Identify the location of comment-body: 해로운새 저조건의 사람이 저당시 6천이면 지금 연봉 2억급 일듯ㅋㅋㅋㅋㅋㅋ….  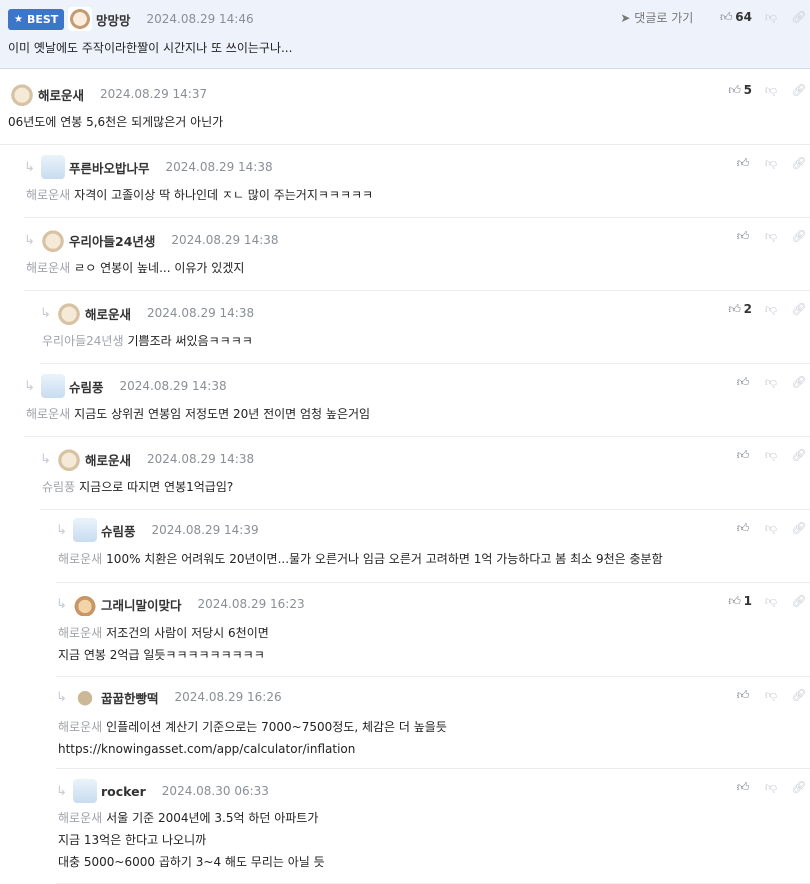
(163, 644).